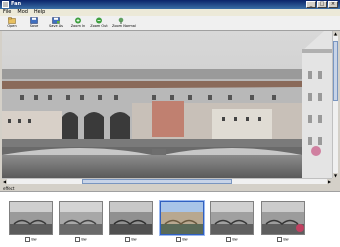 This screenshot has height=247, width=340. Describe the element at coordinates (34, 26) in the screenshot. I see `save-label: Save` at that location.